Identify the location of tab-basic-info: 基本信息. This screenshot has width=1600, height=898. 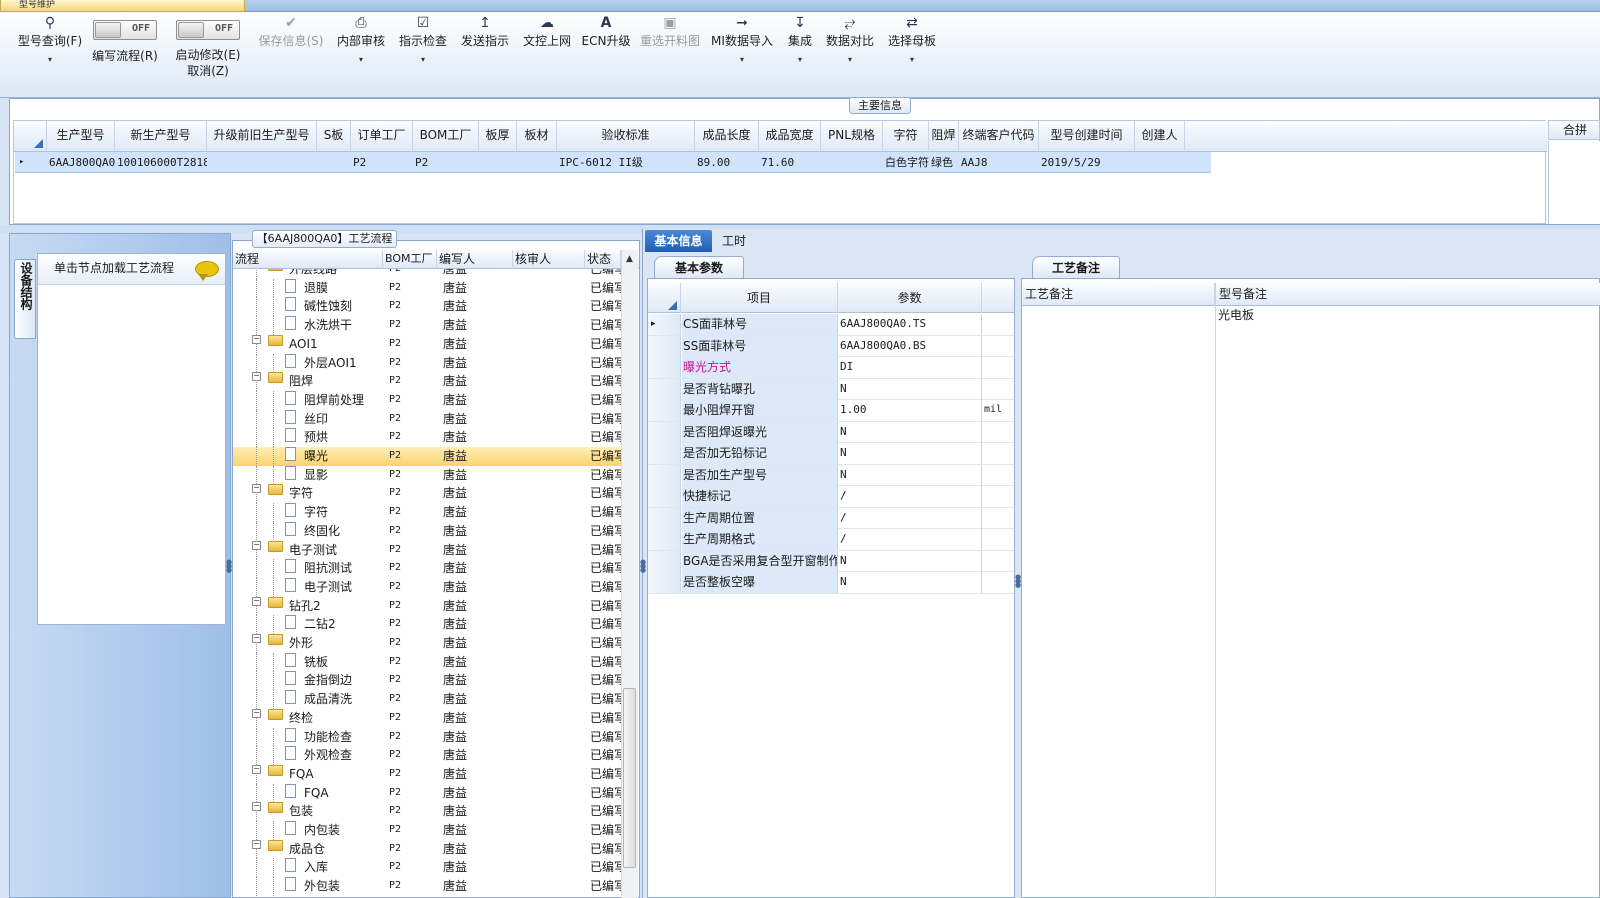
(678, 241).